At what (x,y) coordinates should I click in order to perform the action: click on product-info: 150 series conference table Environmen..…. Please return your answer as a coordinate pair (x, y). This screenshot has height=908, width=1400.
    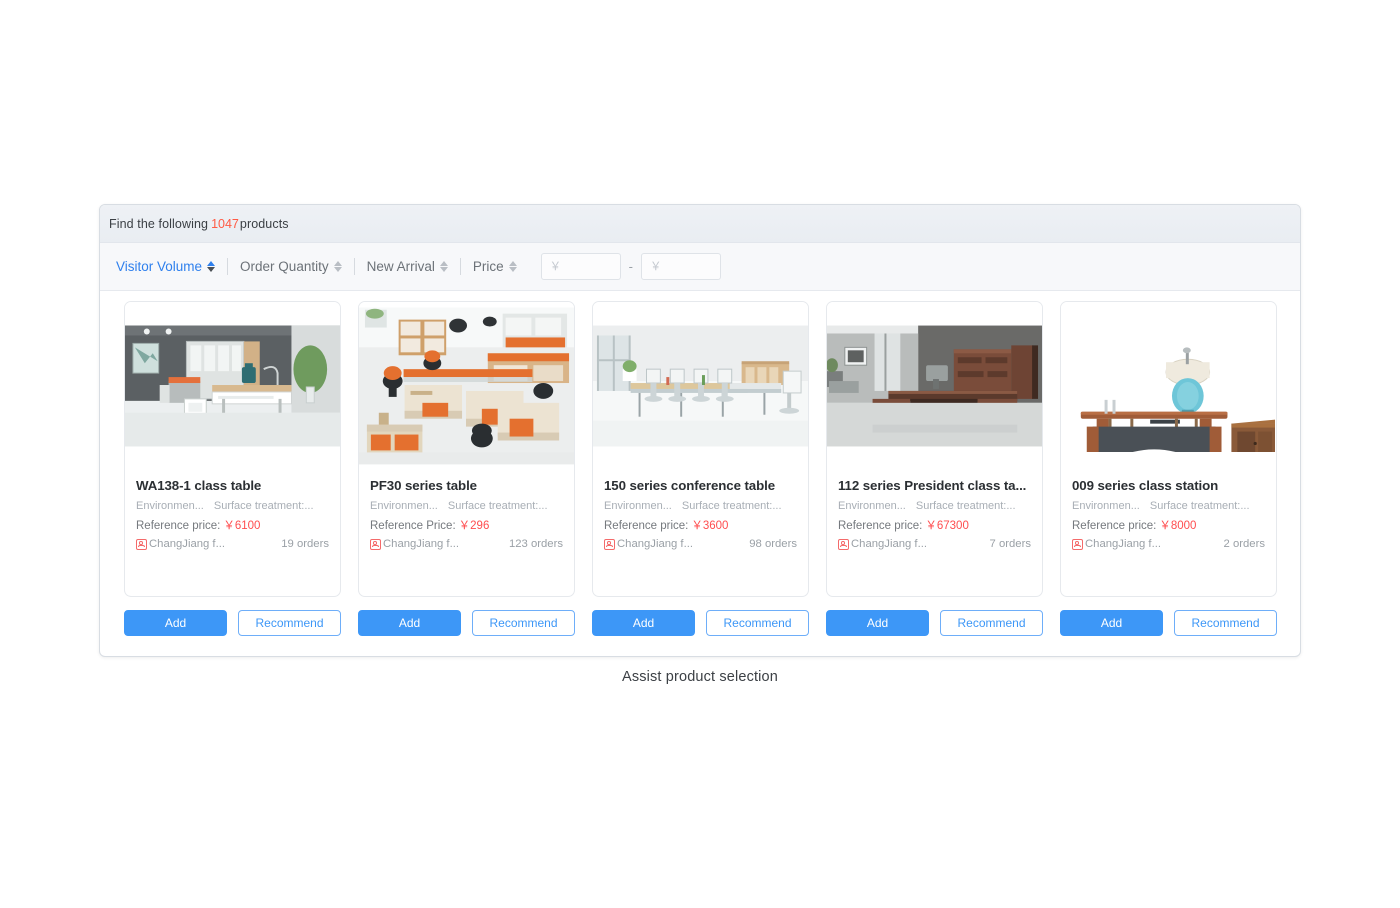
    Looking at the image, I should click on (700, 533).